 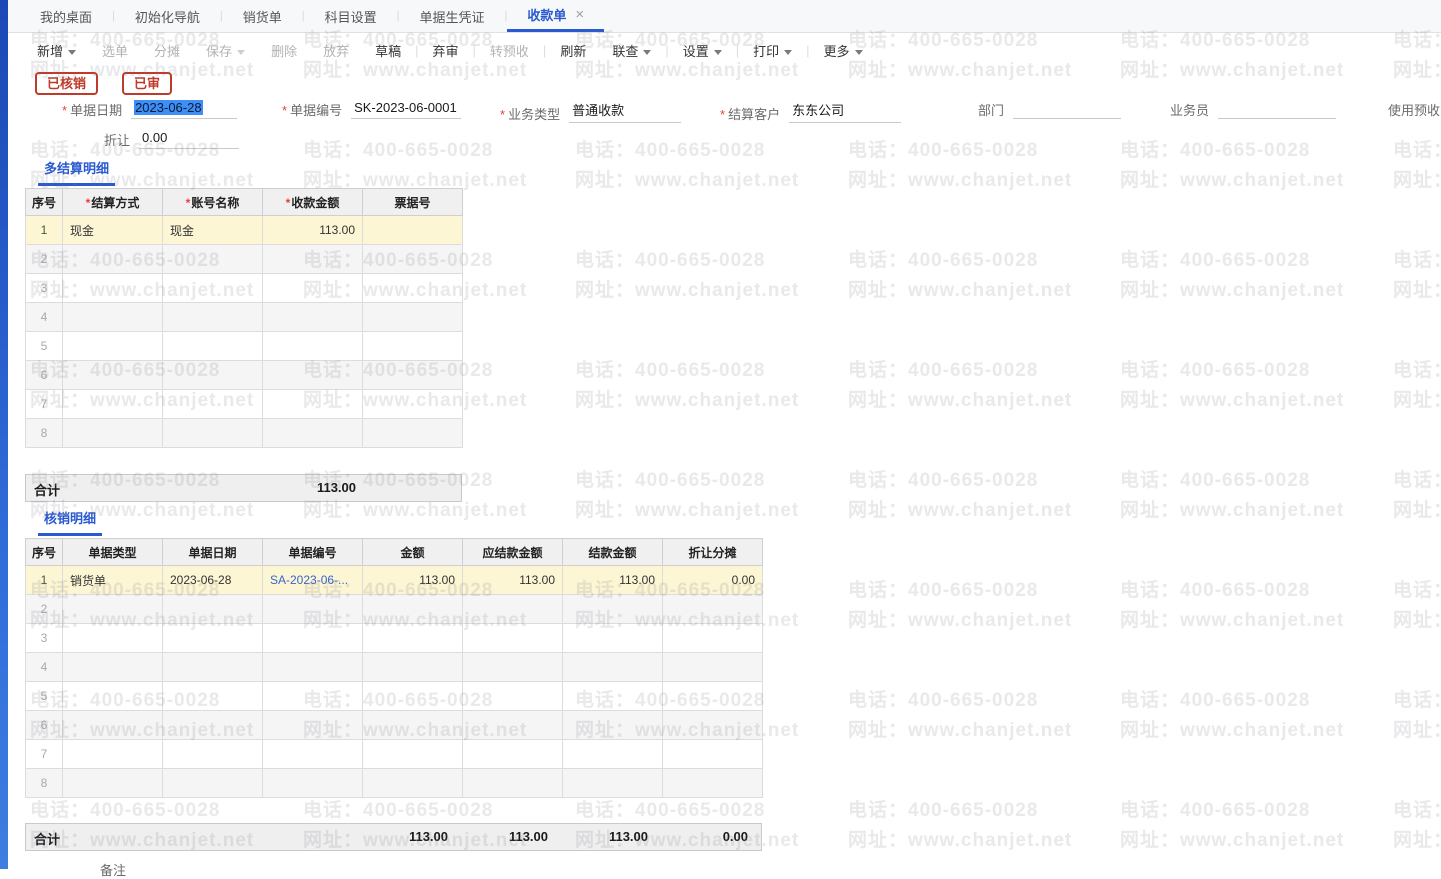 What do you see at coordinates (452, 16) in the screenshot?
I see `tab-doc-to-voucher: 单据生凭证` at bounding box center [452, 16].